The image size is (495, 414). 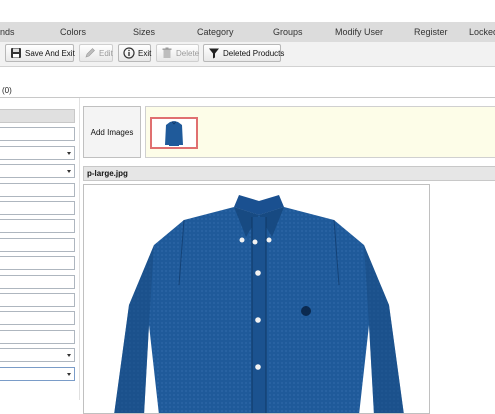 I want to click on delete-button: Delete, so click(x=177, y=53).